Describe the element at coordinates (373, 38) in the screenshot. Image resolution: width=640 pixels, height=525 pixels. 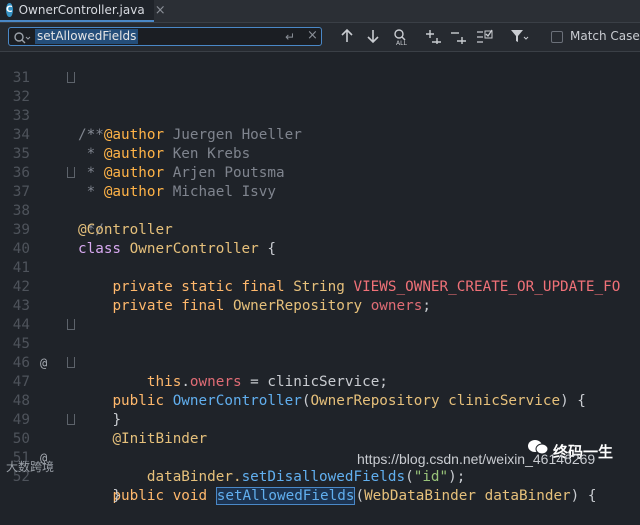
I see `next-occurrence-icon` at that location.